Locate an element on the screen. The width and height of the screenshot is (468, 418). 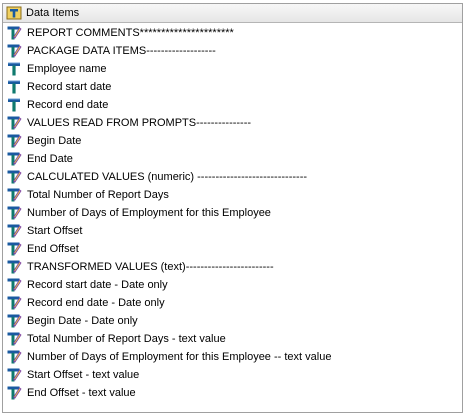
list-item-label: PACKAGE DATA ITEMS------------------- is located at coordinates (121, 51).